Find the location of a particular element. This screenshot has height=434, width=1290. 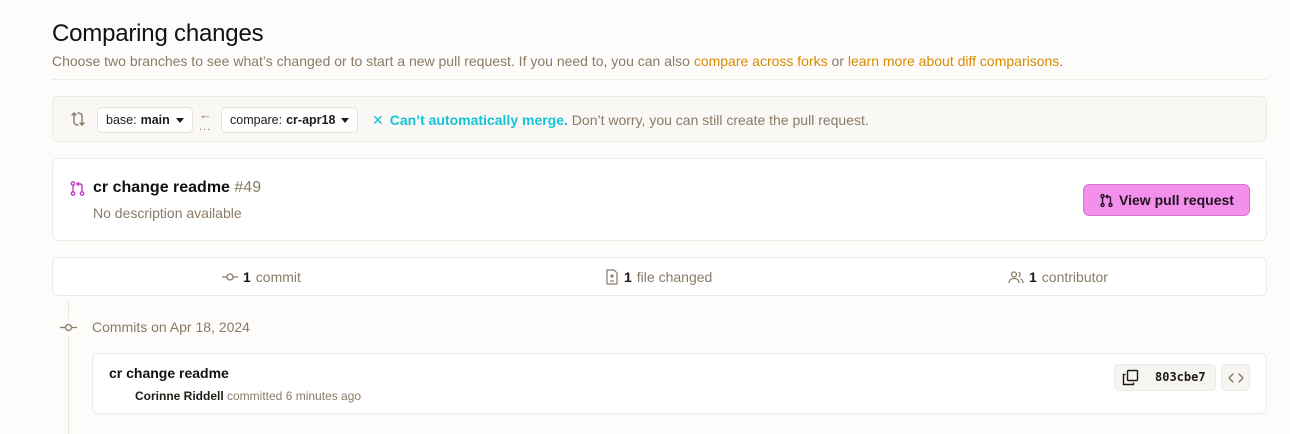

commit-meta: Corinne Riddell committed 6 minutes ago is located at coordinates (248, 396).